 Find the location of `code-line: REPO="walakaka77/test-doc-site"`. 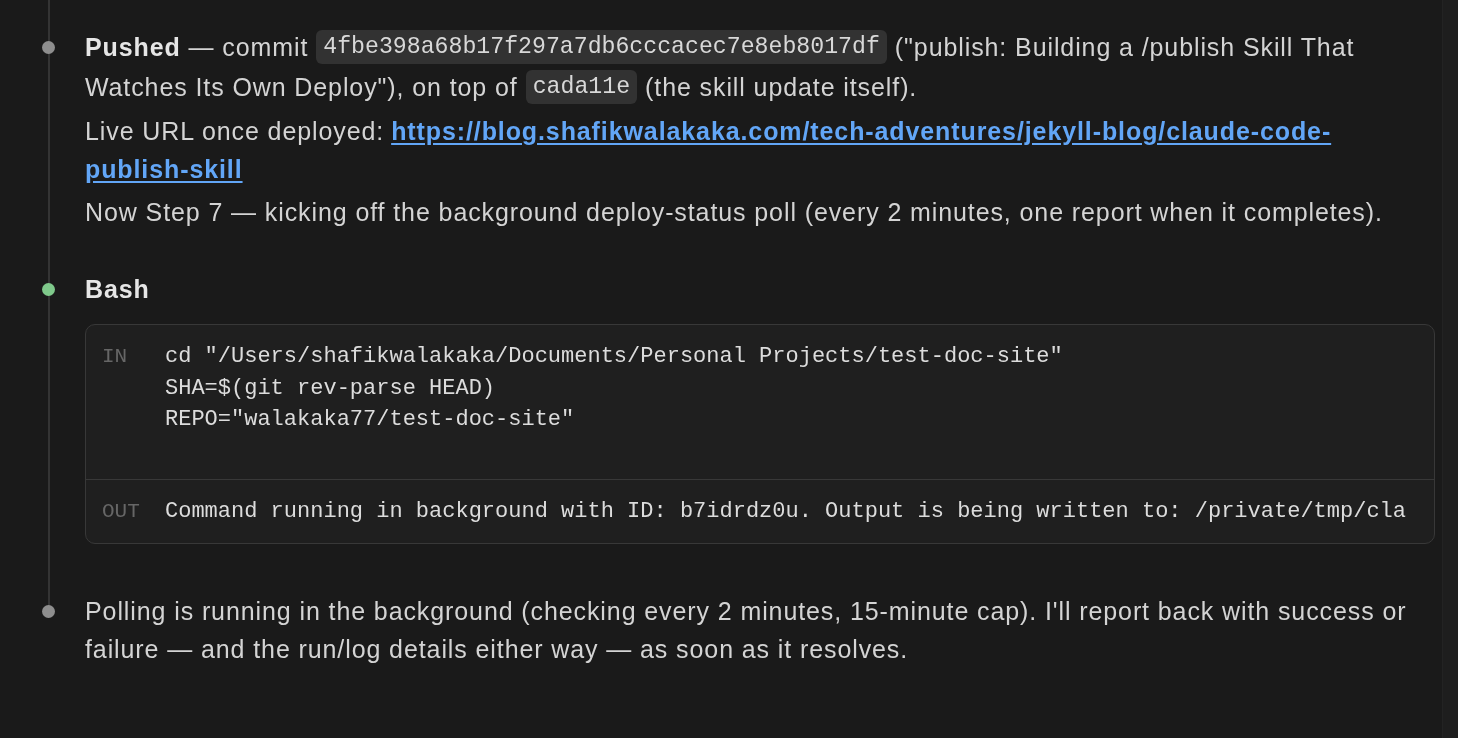

code-line: REPO="walakaka77/test-doc-site" is located at coordinates (370, 420).